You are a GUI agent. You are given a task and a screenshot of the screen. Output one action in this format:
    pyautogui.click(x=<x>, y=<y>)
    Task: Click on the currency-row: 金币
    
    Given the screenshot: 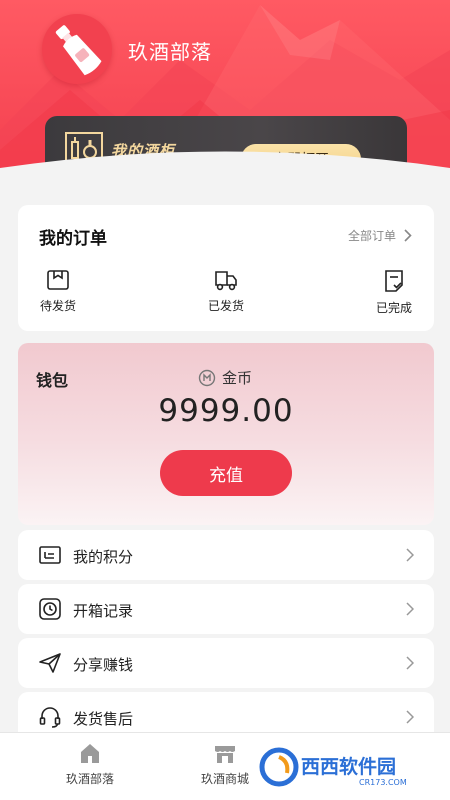 What is the action you would take?
    pyautogui.click(x=225, y=377)
    